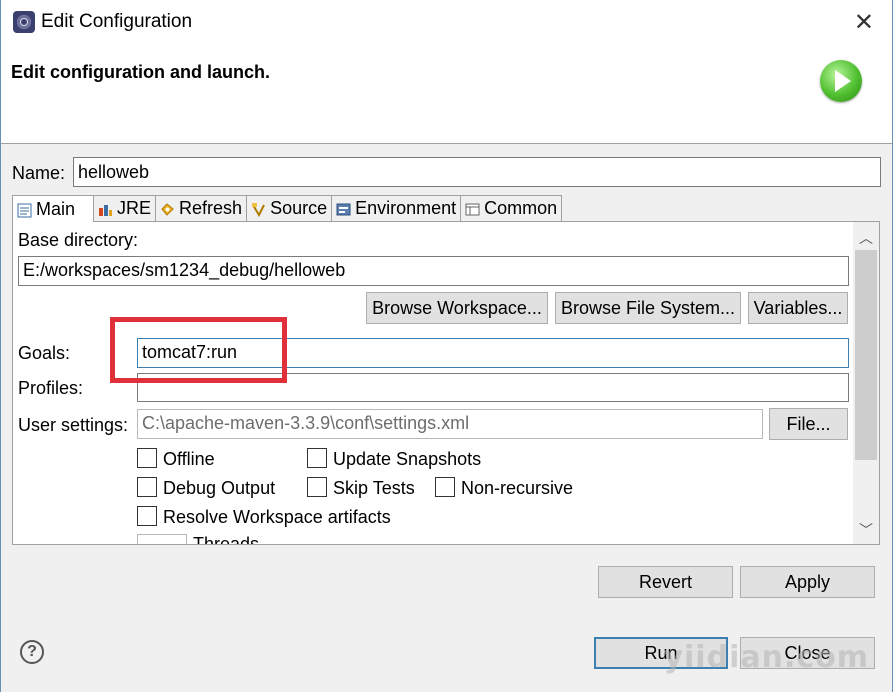 This screenshot has width=893, height=692. What do you see at coordinates (51, 388) in the screenshot?
I see `profiles-label: Profiles:` at bounding box center [51, 388].